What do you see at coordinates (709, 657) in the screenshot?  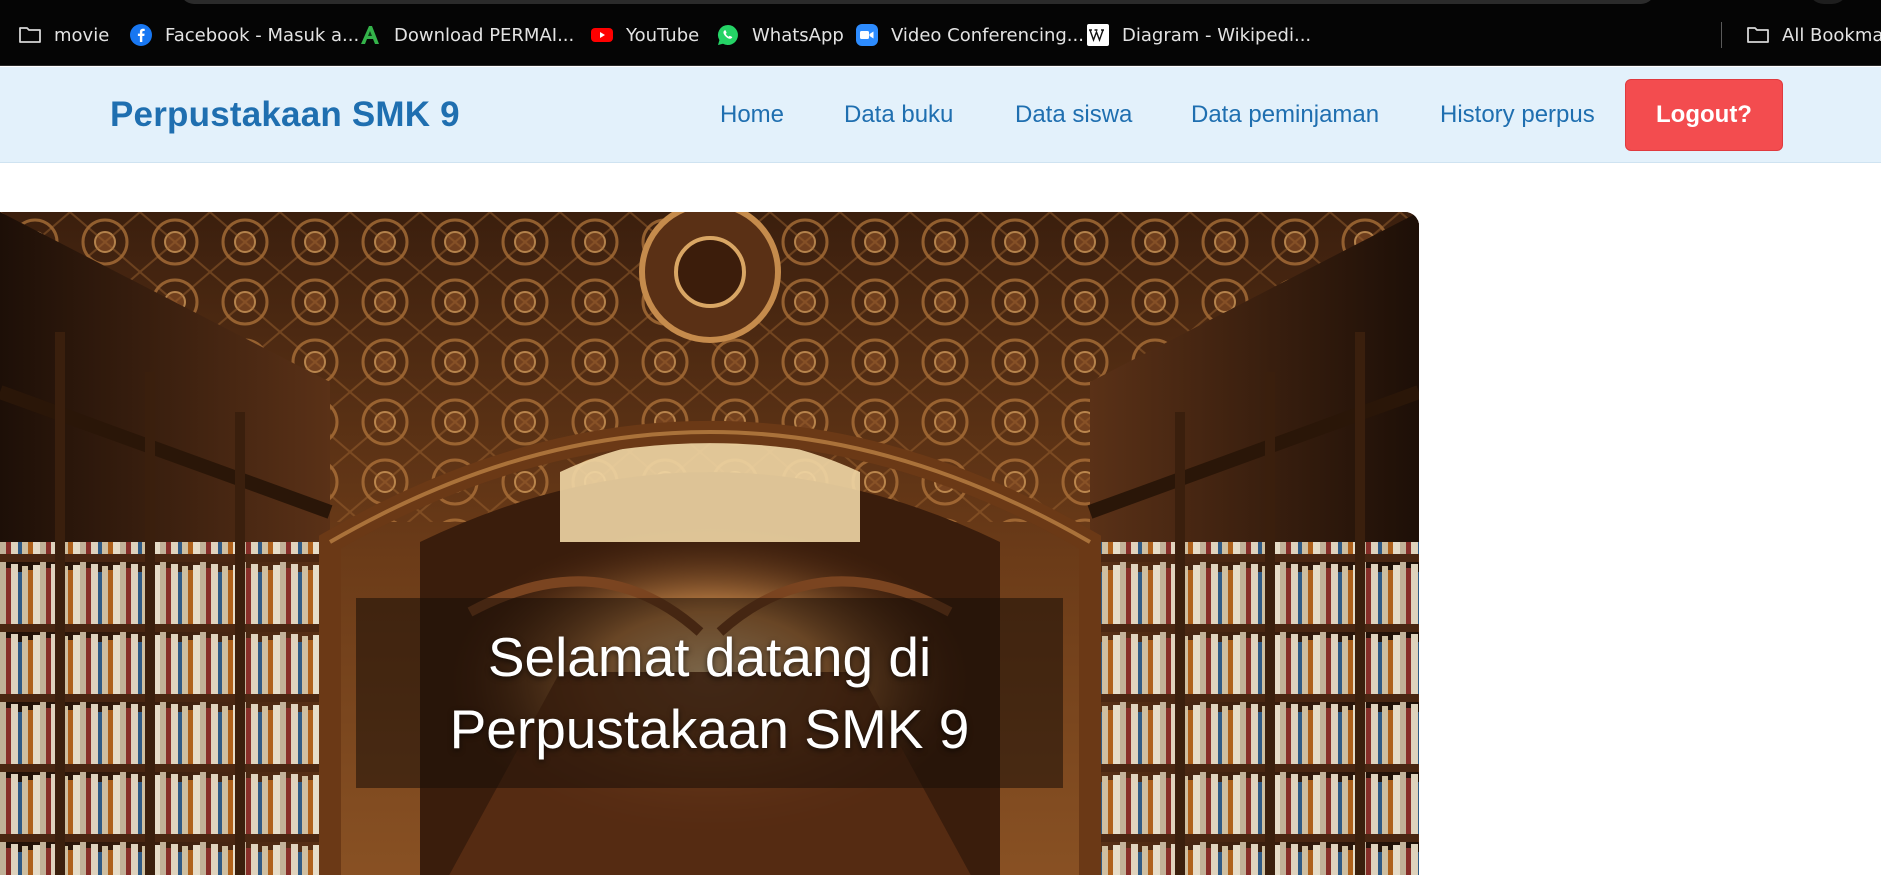 I see `hero-heading-line-1: Selamat datang di` at bounding box center [709, 657].